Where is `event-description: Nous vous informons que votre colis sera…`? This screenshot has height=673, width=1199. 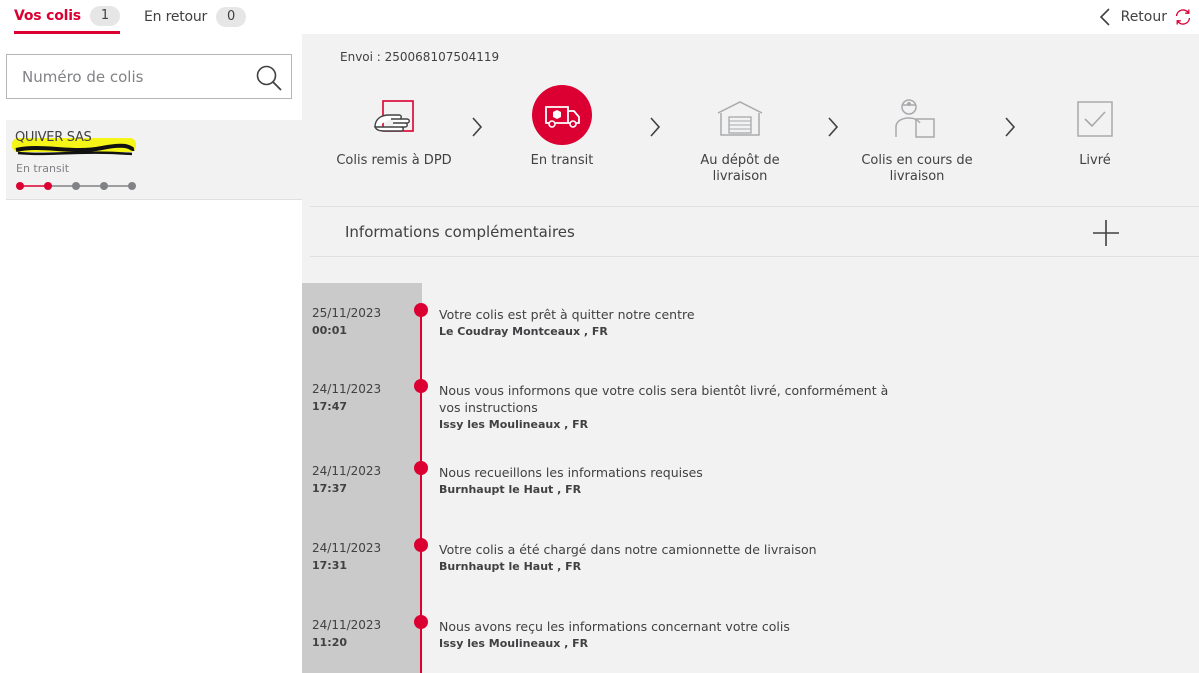
event-description: Nous vous informons que votre colis sera… is located at coordinates (674, 407).